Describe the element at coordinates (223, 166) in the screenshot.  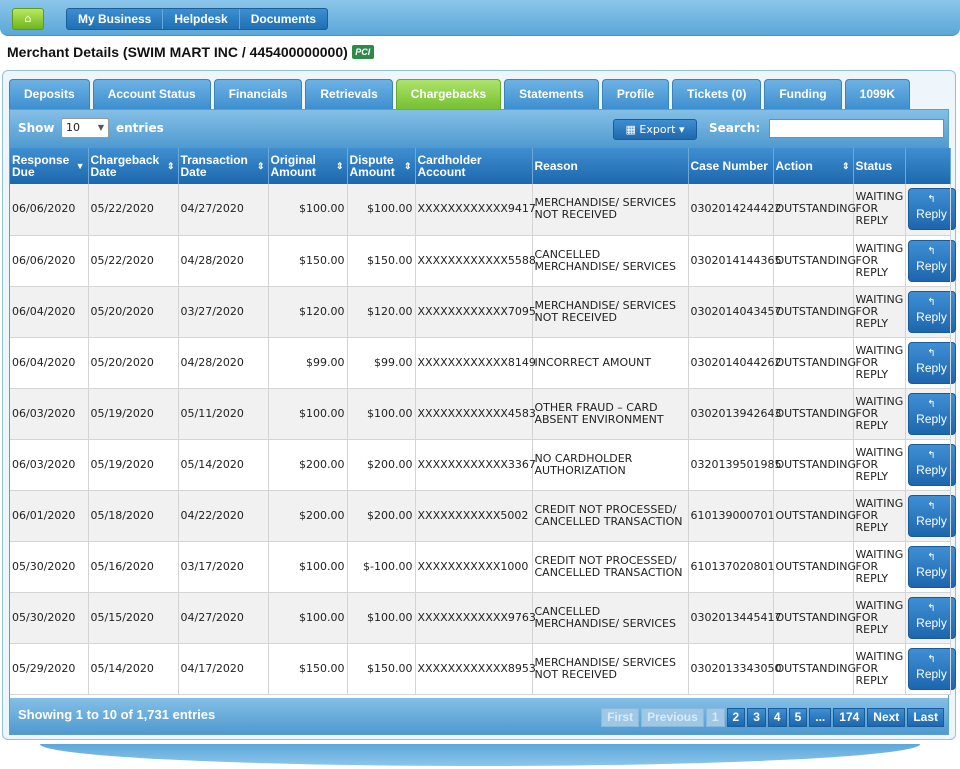
I see `col-transaction-date: Transaction Date ⇕` at that location.